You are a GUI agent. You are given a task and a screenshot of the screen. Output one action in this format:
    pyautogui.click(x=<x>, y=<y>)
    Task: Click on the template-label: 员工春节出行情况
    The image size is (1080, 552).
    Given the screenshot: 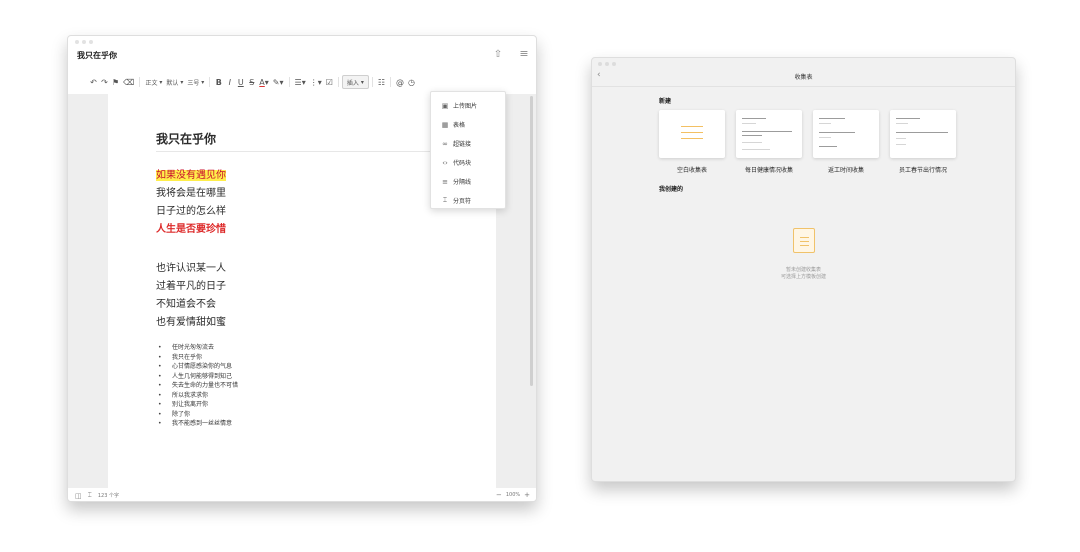 What is the action you would take?
    pyautogui.click(x=922, y=170)
    